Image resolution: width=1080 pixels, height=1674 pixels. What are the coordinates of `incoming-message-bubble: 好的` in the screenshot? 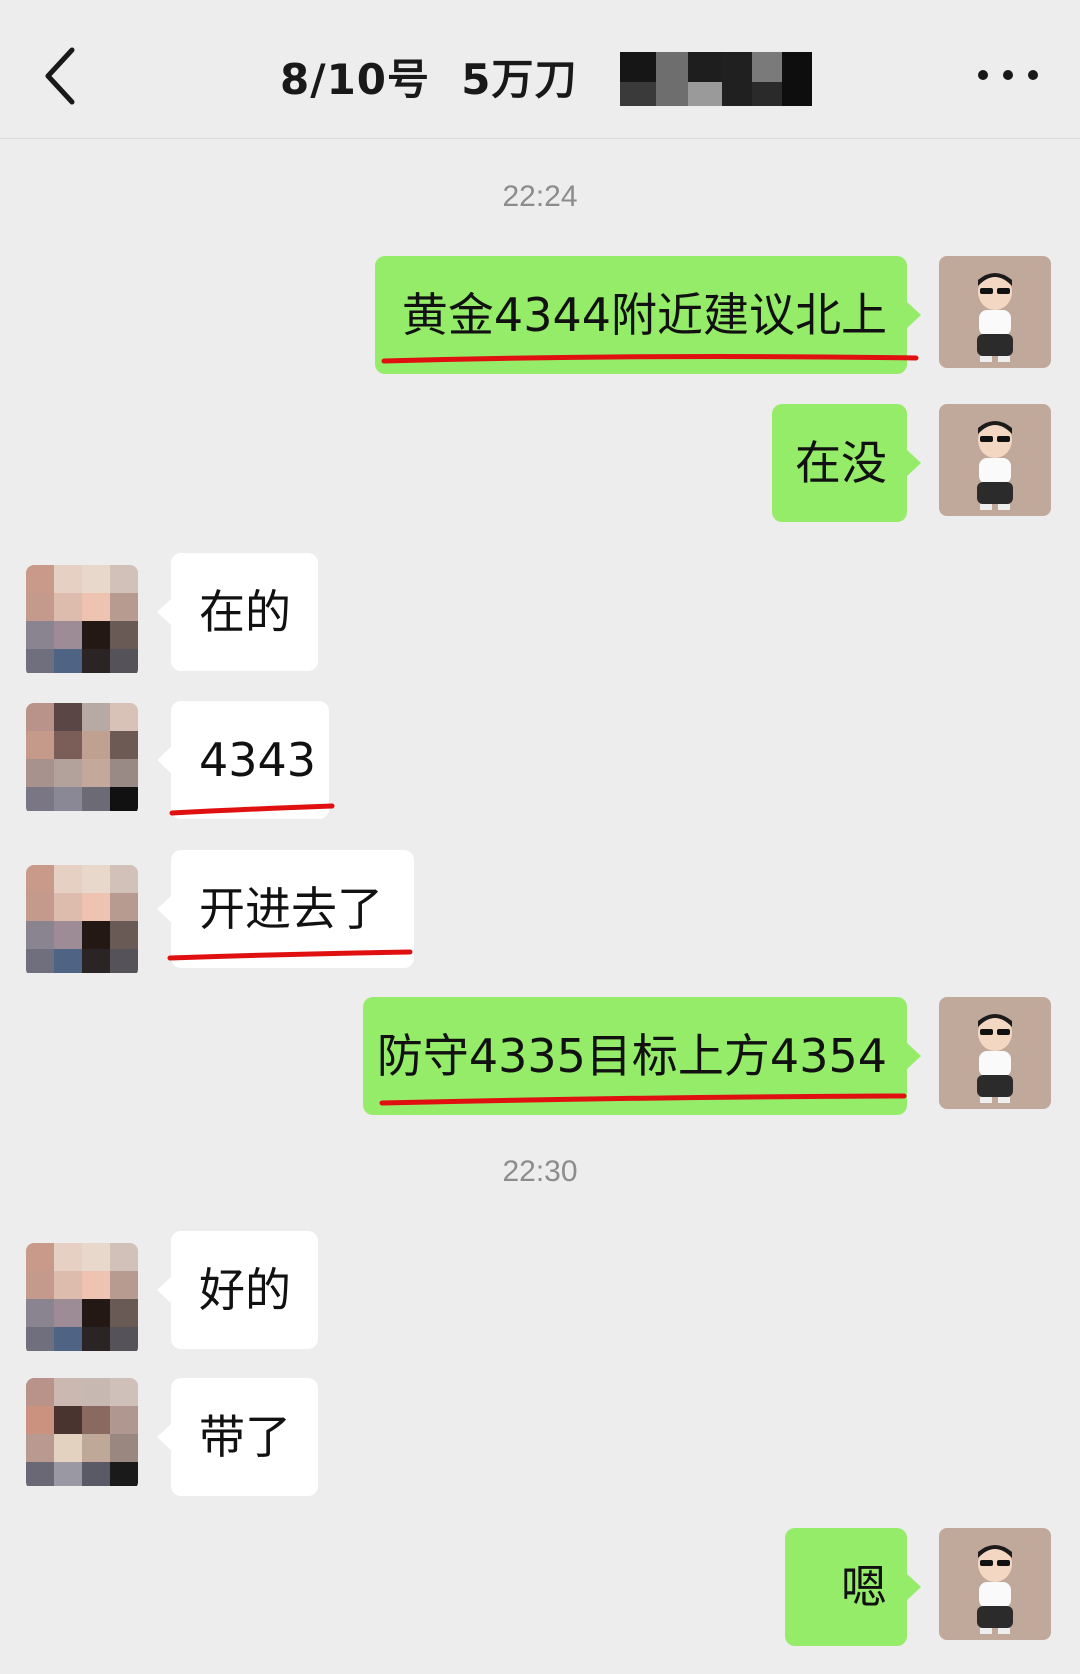 It's located at (237, 1290).